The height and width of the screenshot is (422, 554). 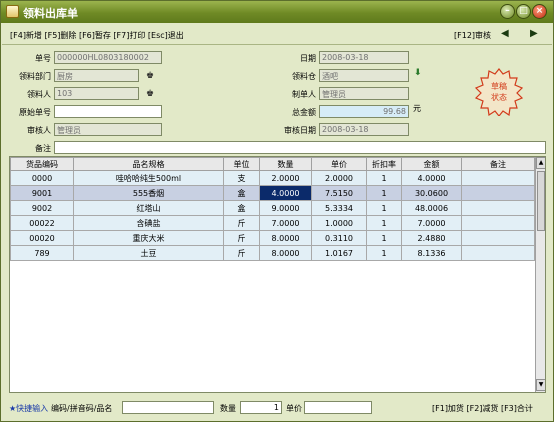 I want to click on price-input, so click(x=338, y=407).